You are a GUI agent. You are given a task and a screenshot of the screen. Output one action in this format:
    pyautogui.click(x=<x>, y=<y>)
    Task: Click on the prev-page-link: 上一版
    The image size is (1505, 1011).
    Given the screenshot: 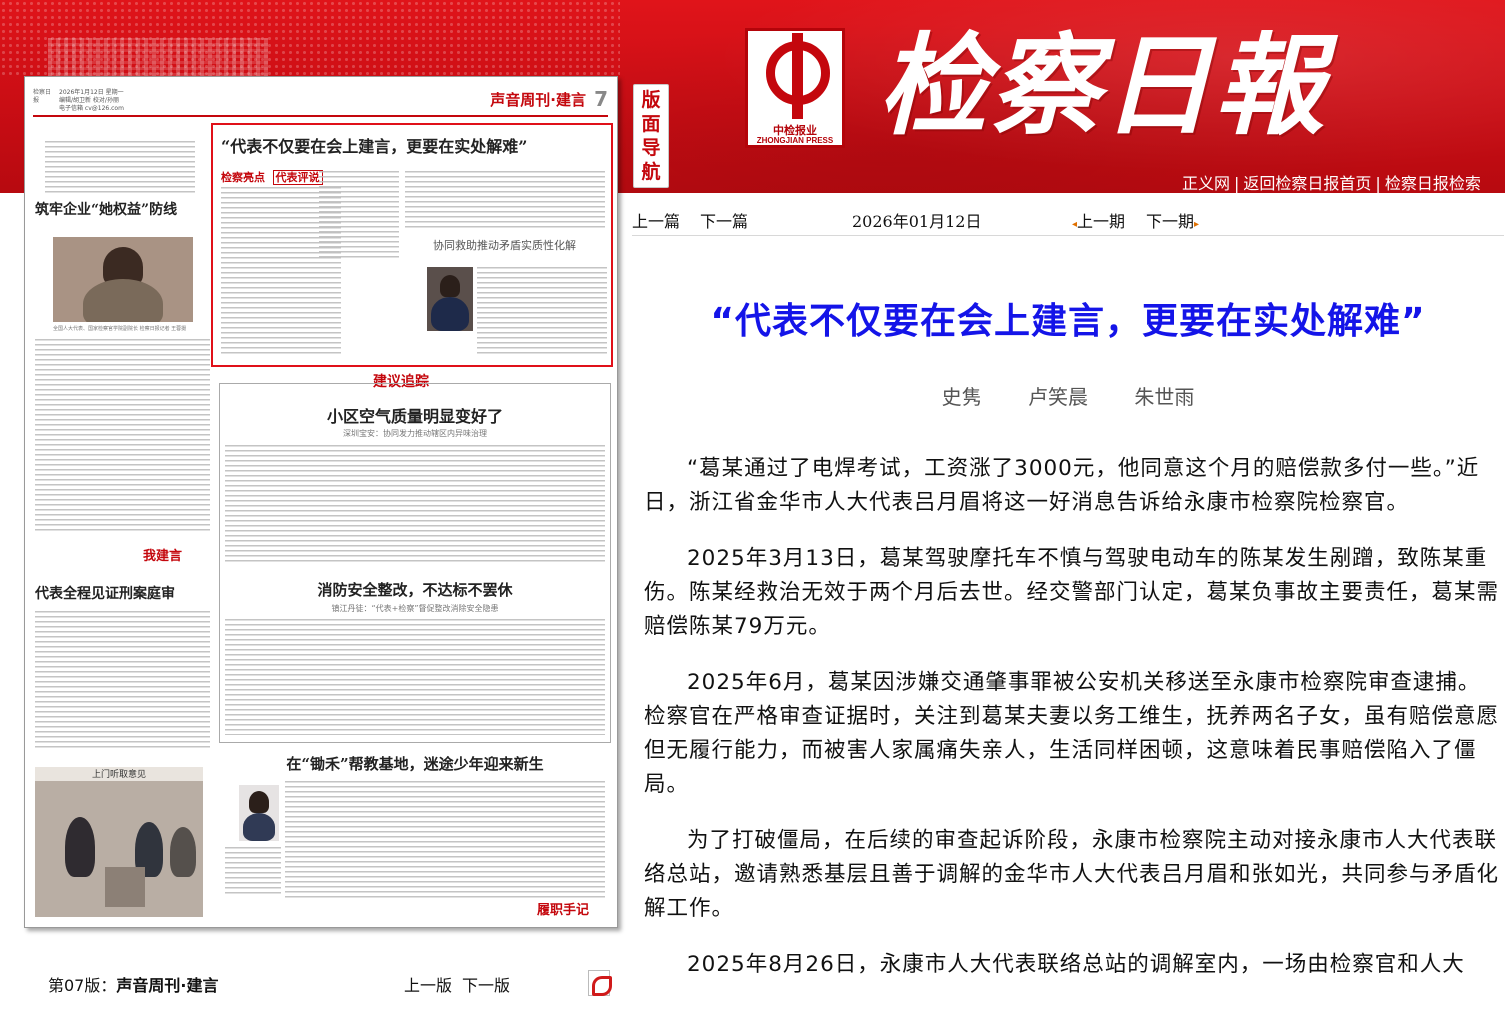 What is the action you would take?
    pyautogui.click(x=428, y=985)
    